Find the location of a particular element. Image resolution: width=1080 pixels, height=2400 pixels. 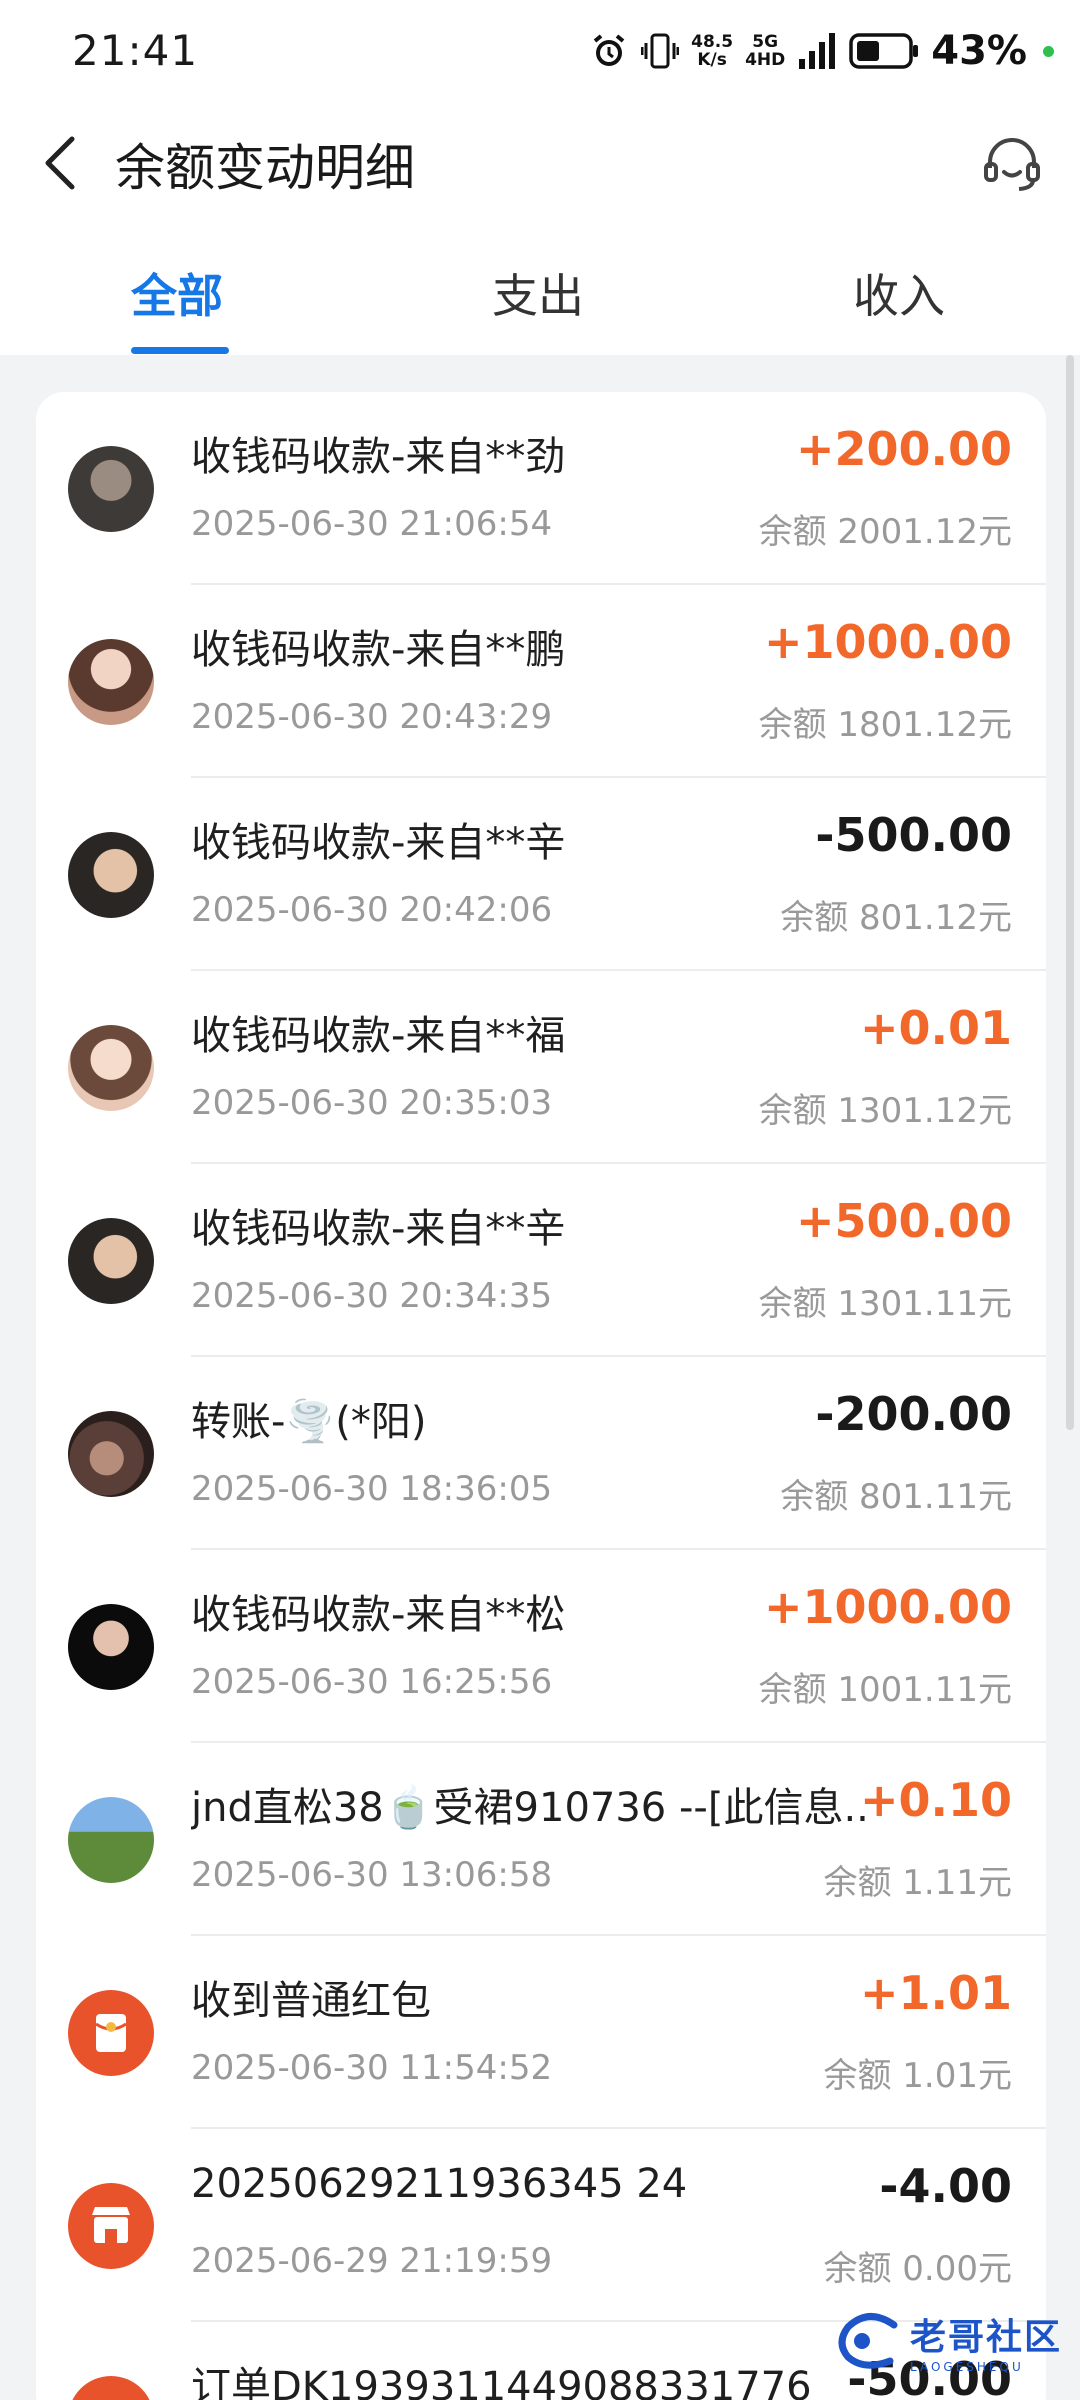

transaction-amount: -500.00 is located at coordinates (913, 835).